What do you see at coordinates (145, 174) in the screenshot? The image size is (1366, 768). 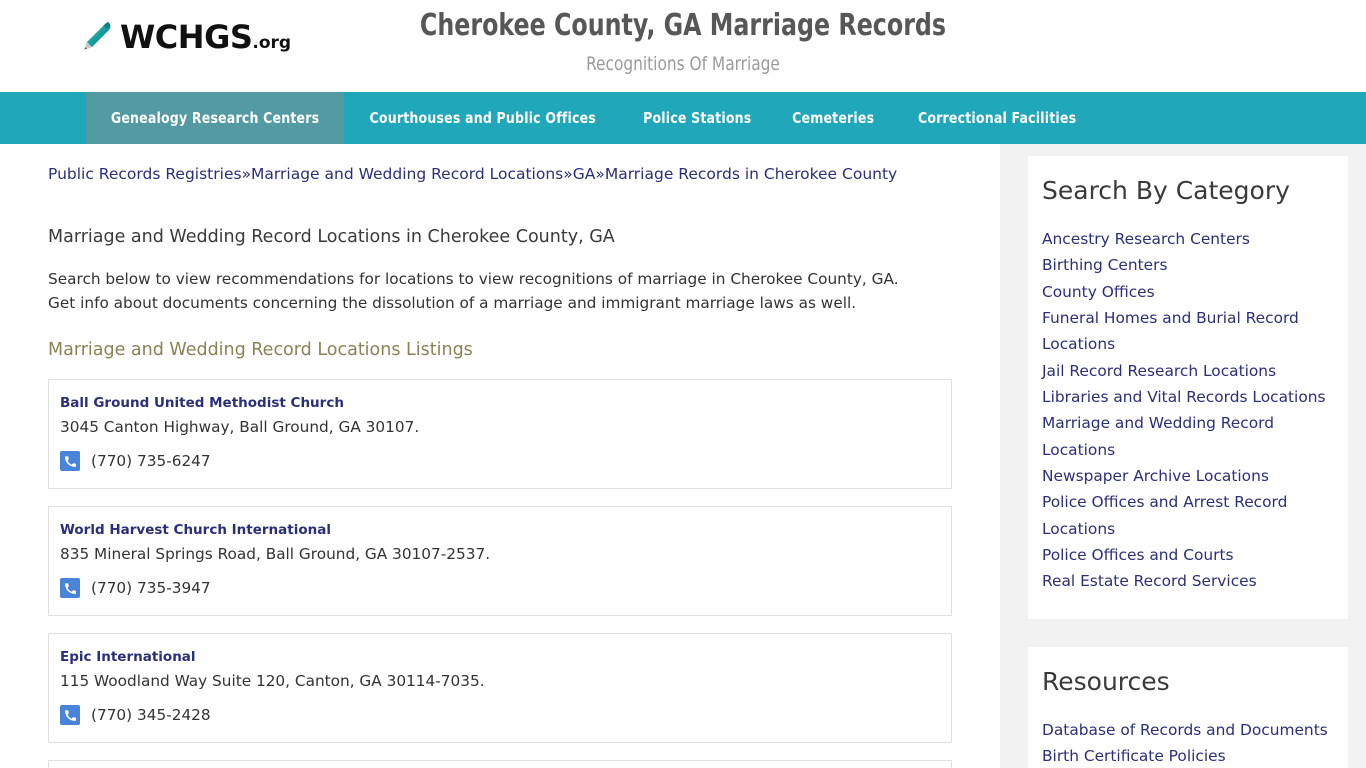 I see `breadcrumb-item-0: Public Records Registries` at bounding box center [145, 174].